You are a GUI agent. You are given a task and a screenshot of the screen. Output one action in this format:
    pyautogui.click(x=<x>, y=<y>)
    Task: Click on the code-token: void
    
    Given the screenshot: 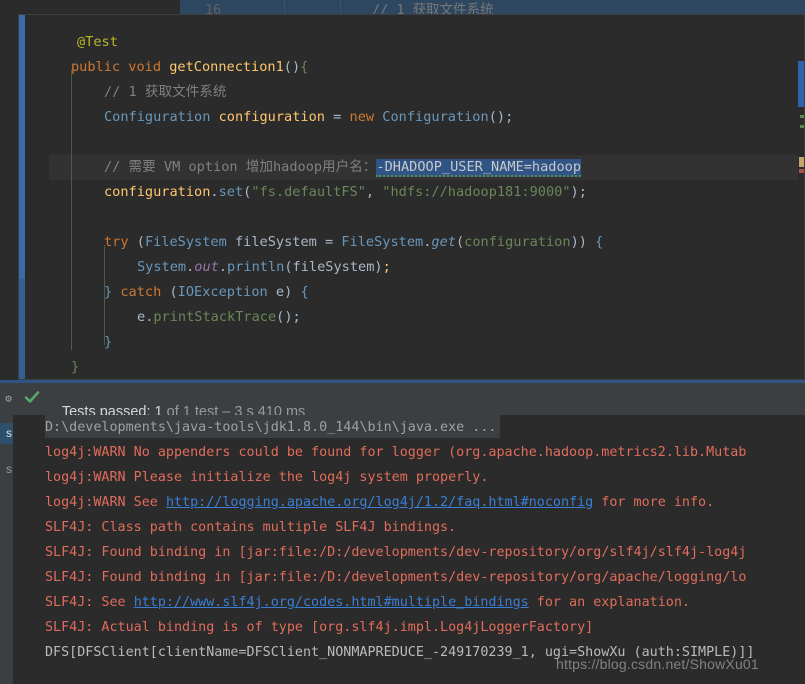 What is the action you would take?
    pyautogui.click(x=149, y=67)
    